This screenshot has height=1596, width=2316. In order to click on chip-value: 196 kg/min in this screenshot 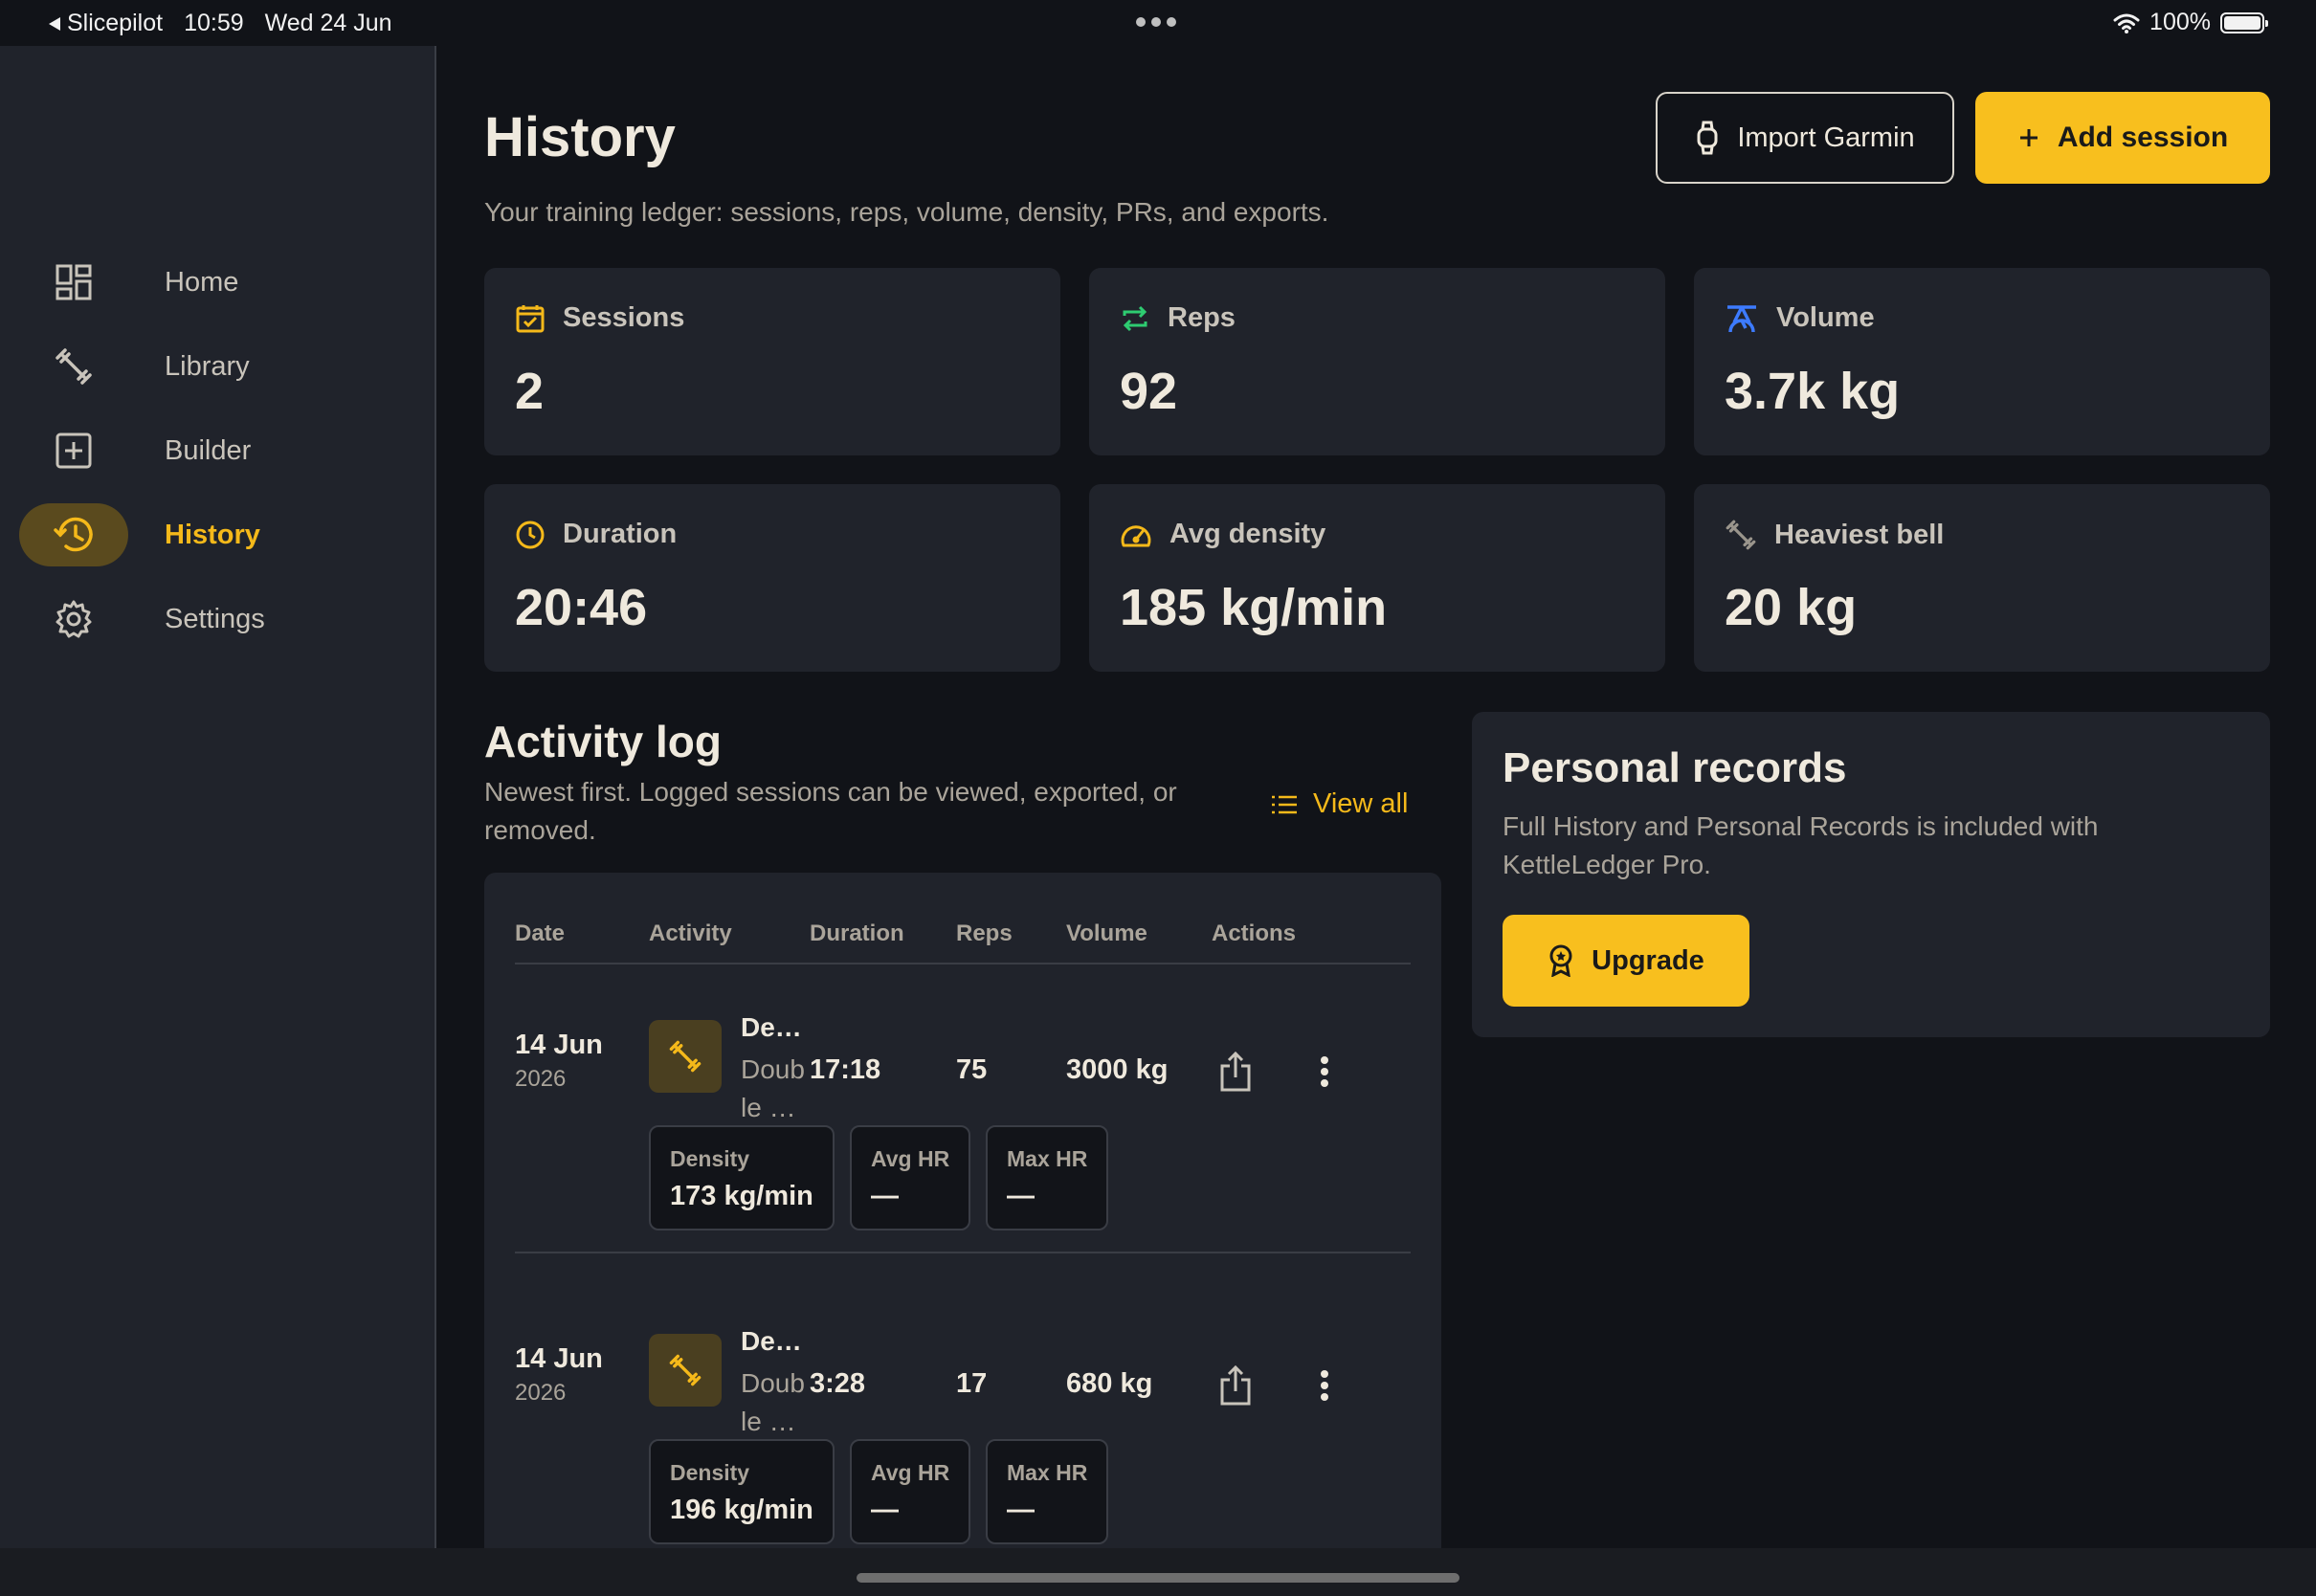, I will do `click(741, 1510)`.